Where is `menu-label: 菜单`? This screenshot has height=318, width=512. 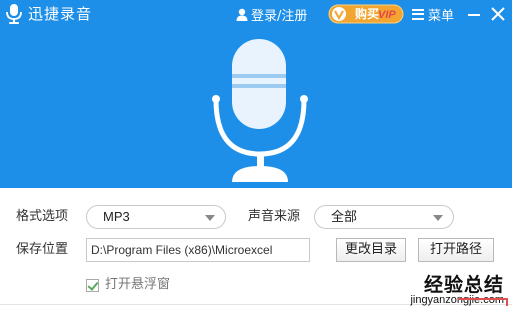 menu-label: 菜单 is located at coordinates (441, 16).